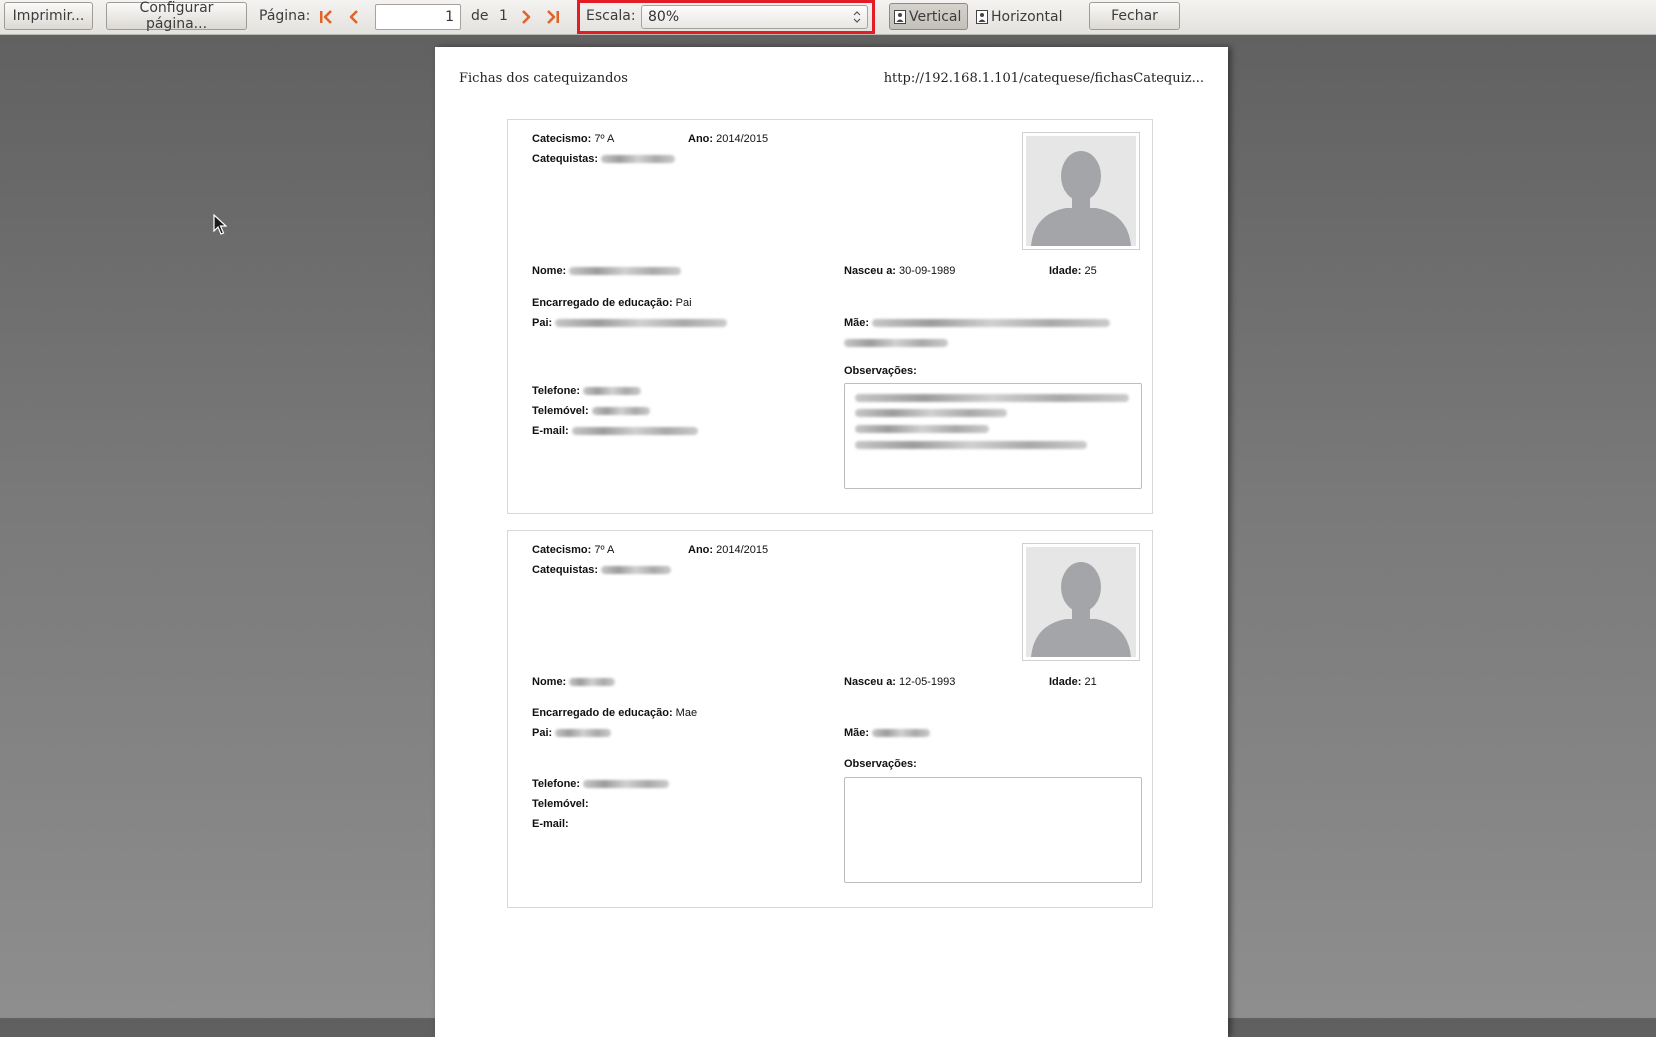 The image size is (1656, 1037). I want to click on ano-label: Ano:, so click(701, 550).